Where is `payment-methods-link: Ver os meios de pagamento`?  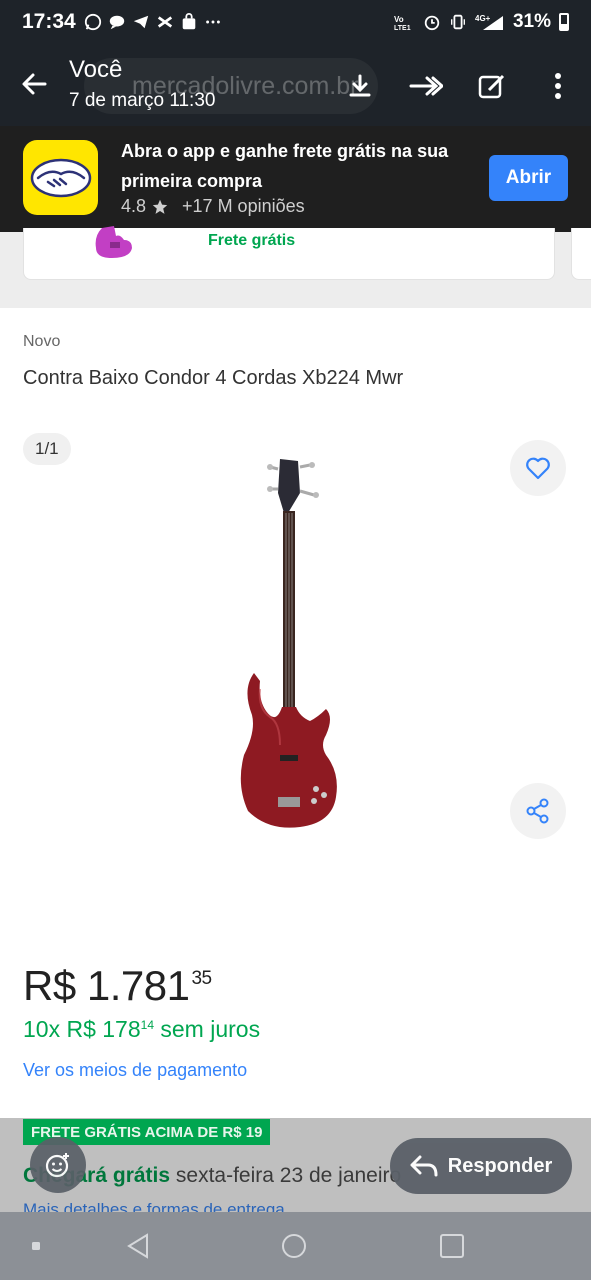 payment-methods-link: Ver os meios de pagamento is located at coordinates (135, 1070).